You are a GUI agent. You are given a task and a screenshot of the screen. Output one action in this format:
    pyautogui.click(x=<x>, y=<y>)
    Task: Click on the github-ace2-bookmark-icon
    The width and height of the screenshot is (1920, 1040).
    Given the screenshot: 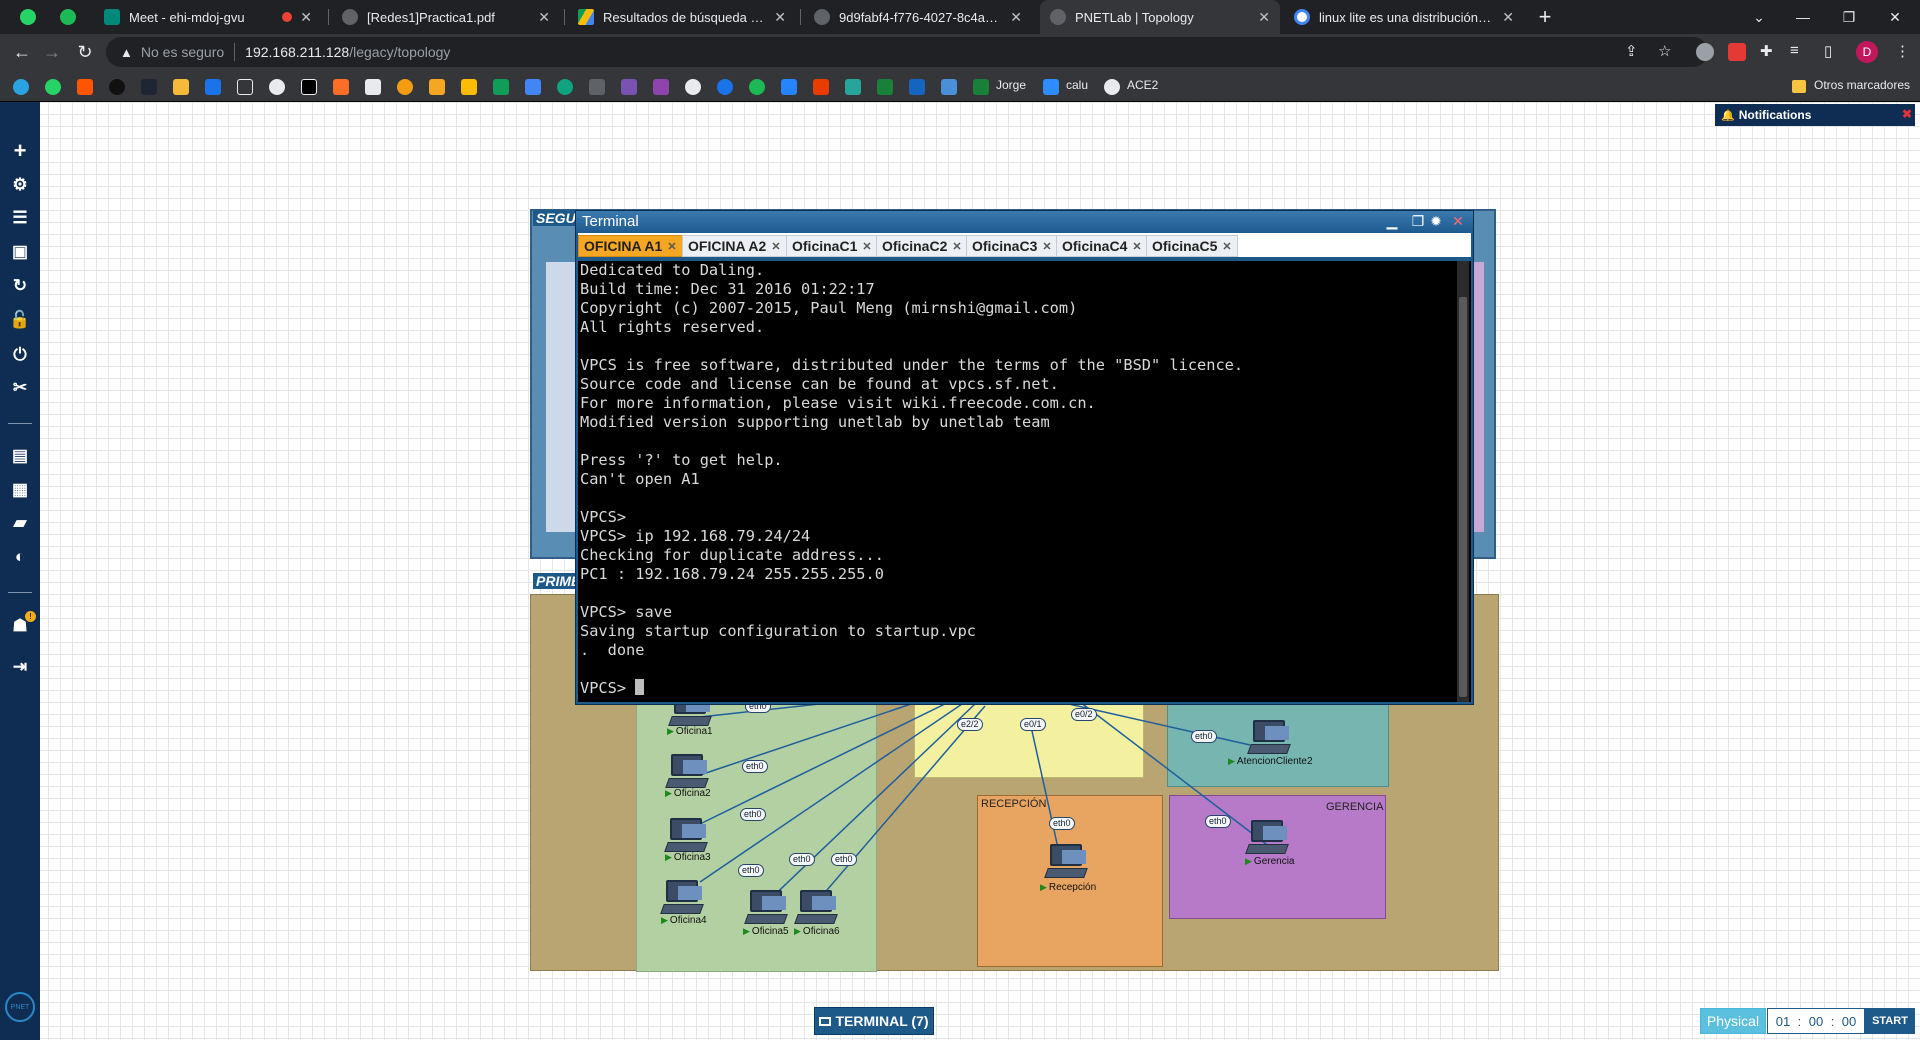 What is the action you would take?
    pyautogui.click(x=1112, y=87)
    